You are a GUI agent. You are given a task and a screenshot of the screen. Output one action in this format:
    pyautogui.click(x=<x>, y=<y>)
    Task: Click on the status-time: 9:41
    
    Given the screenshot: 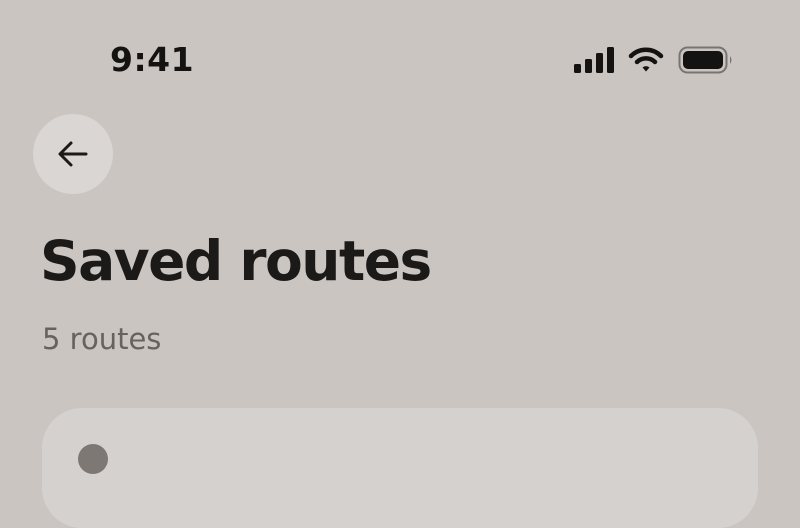 What is the action you would take?
    pyautogui.click(x=152, y=59)
    